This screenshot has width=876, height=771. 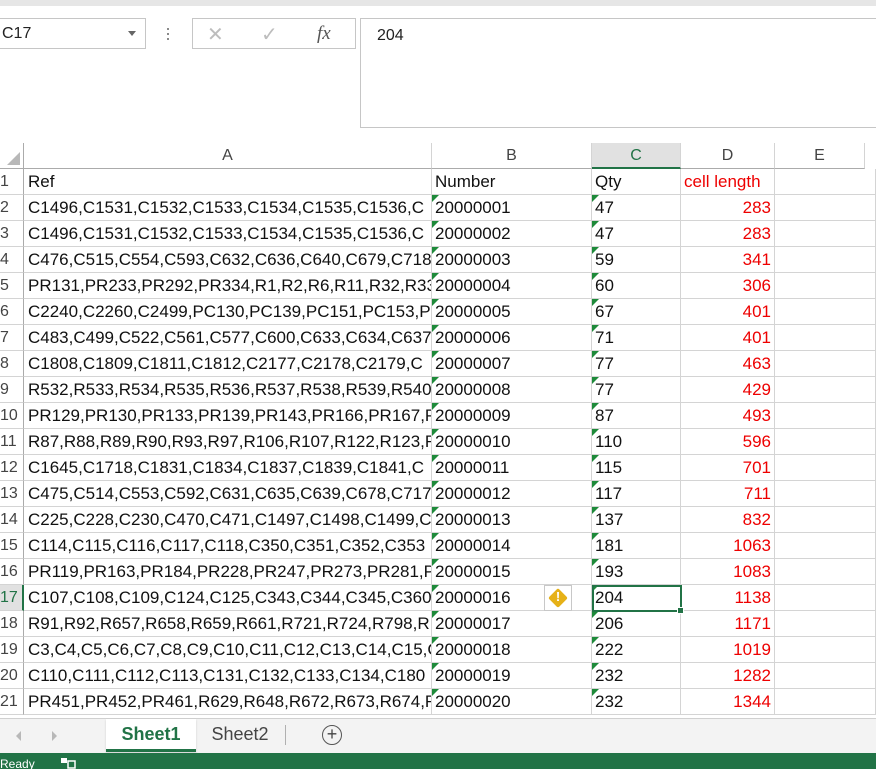 What do you see at coordinates (618, 73) in the screenshot?
I see `formula-input: 204` at bounding box center [618, 73].